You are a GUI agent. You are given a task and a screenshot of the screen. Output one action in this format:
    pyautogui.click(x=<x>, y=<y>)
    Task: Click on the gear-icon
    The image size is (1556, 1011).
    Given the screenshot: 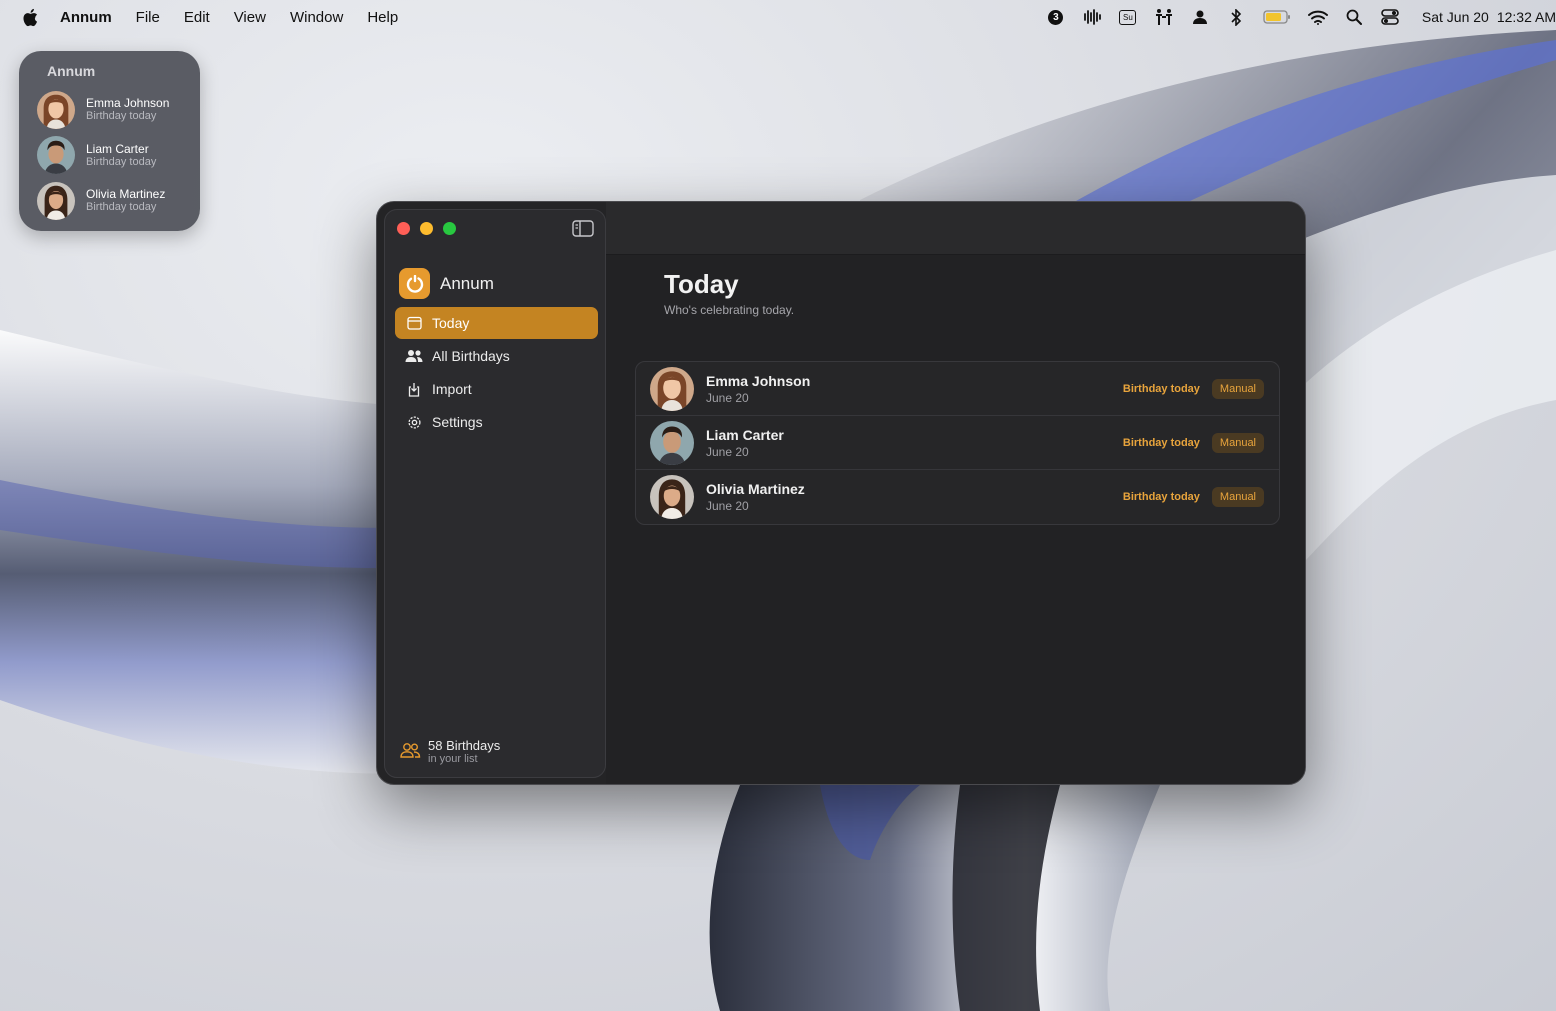 What is the action you would take?
    pyautogui.click(x=414, y=422)
    